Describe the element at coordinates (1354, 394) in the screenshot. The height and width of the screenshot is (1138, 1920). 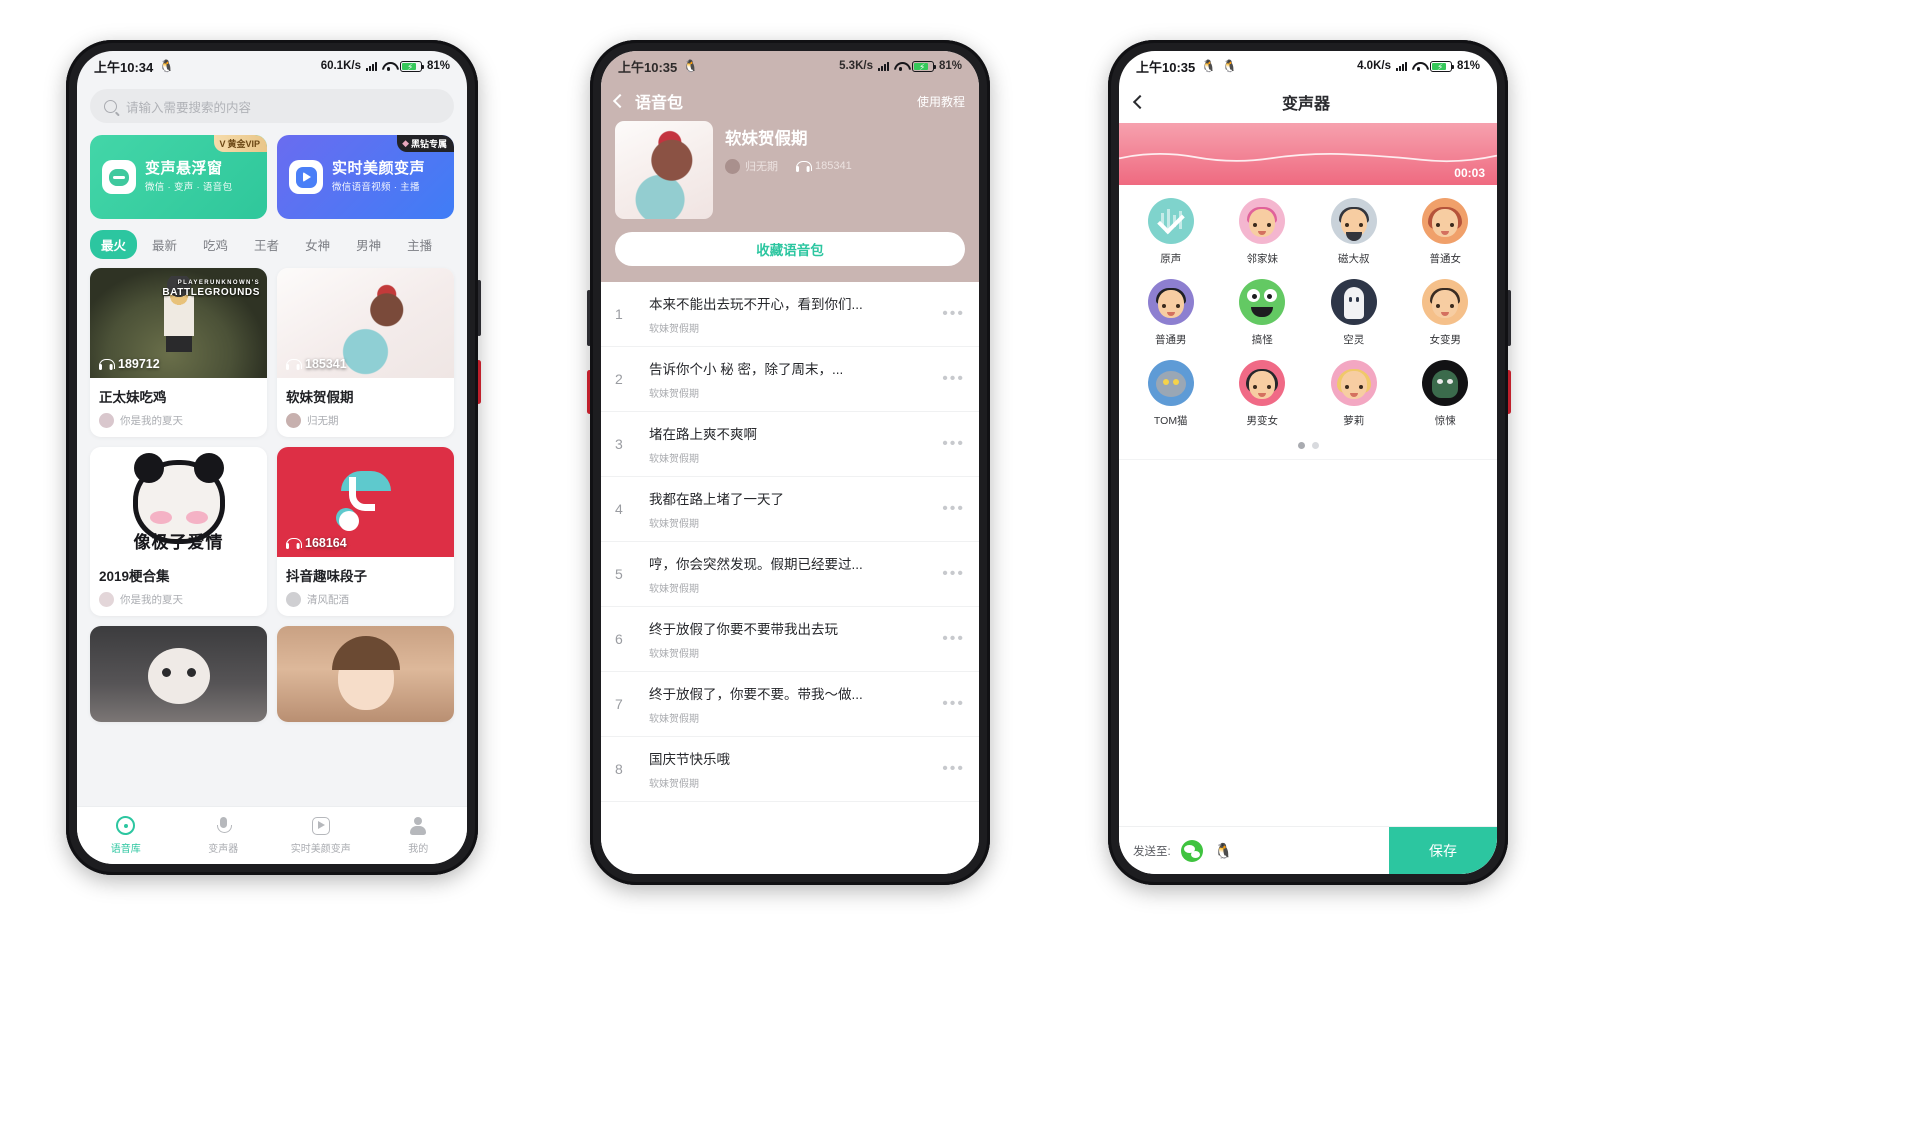
I see `voice-effect-loli: 萝莉` at that location.